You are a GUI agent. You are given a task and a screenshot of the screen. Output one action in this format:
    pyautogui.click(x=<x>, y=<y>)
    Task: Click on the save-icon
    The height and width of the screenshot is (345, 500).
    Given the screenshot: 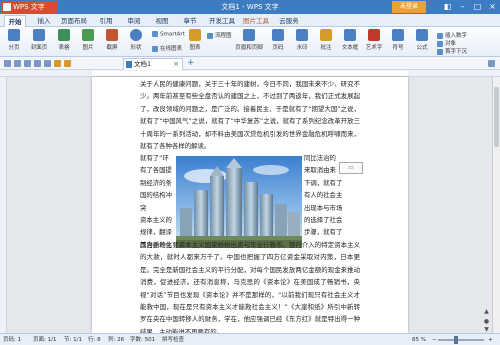 What is the action you would take?
    pyautogui.click(x=27, y=63)
    